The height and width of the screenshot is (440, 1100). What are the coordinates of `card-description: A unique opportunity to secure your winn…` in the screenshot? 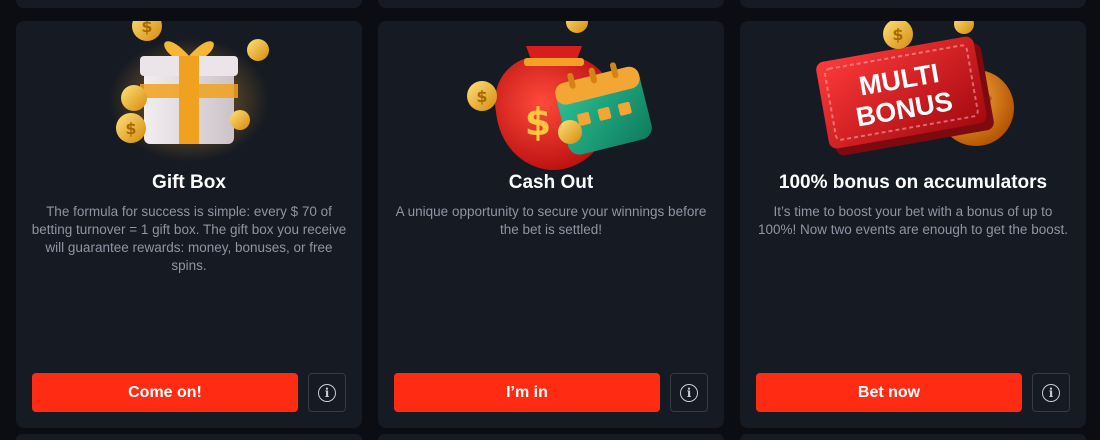 It's located at (551, 220).